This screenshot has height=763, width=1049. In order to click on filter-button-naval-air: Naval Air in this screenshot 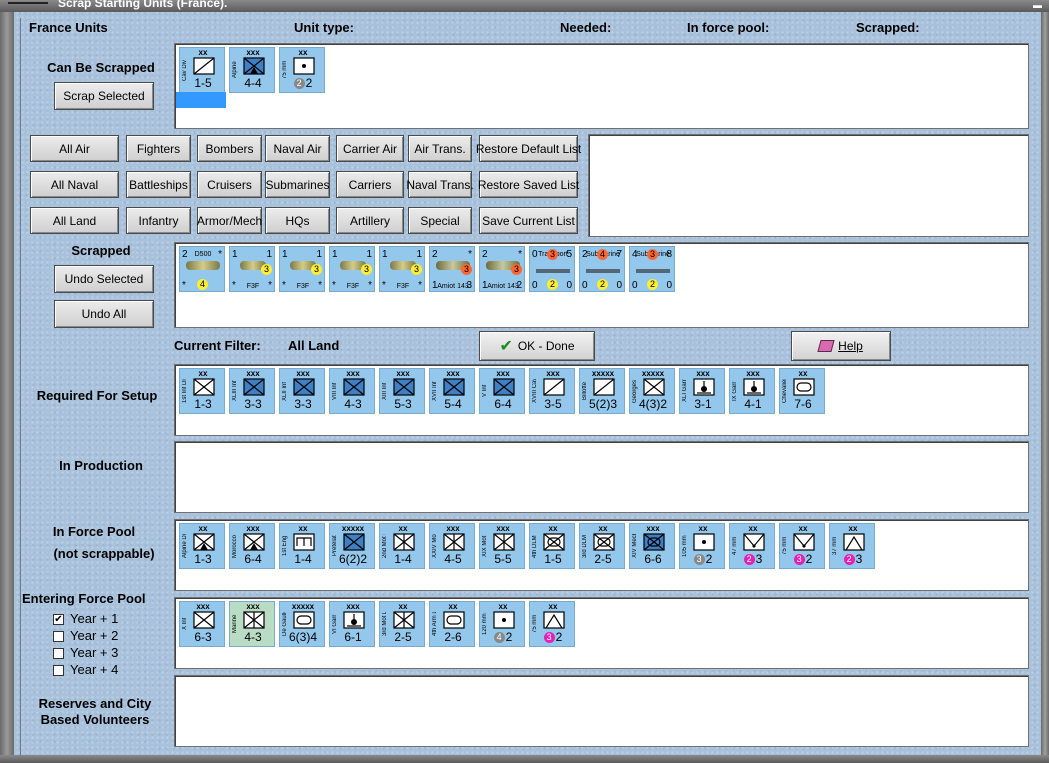, I will do `click(297, 148)`.